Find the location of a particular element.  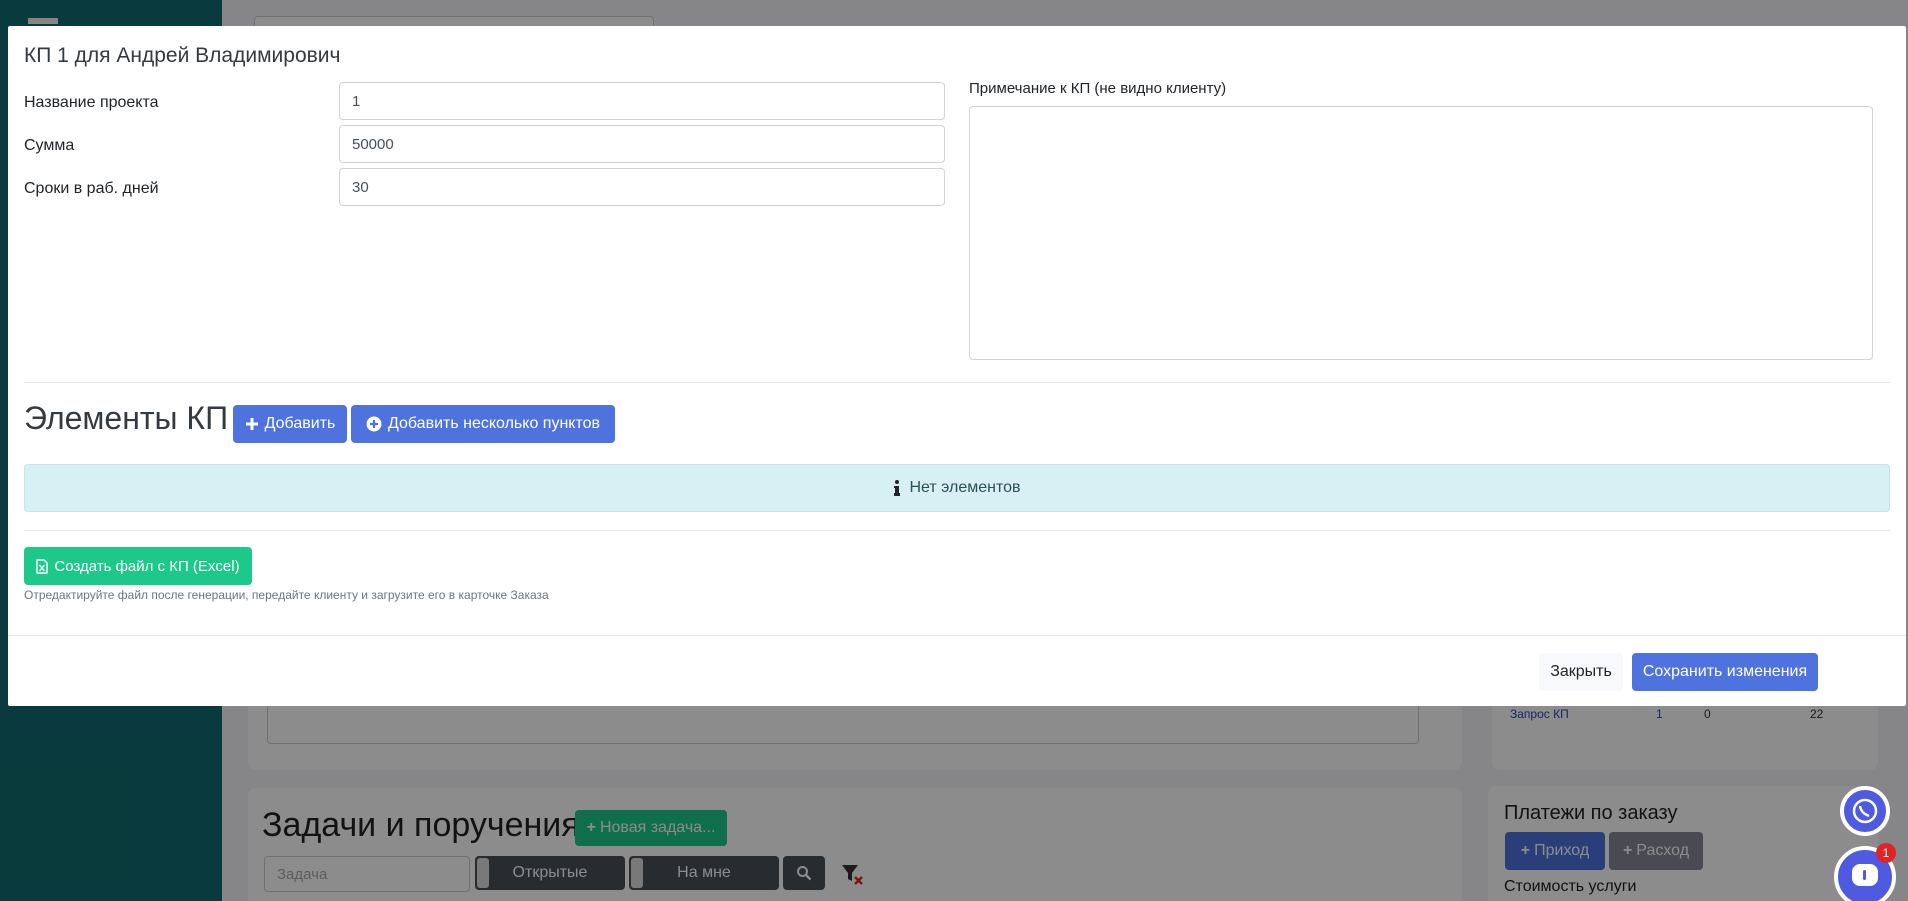

project-name-label: Название проекта is located at coordinates (91, 102).